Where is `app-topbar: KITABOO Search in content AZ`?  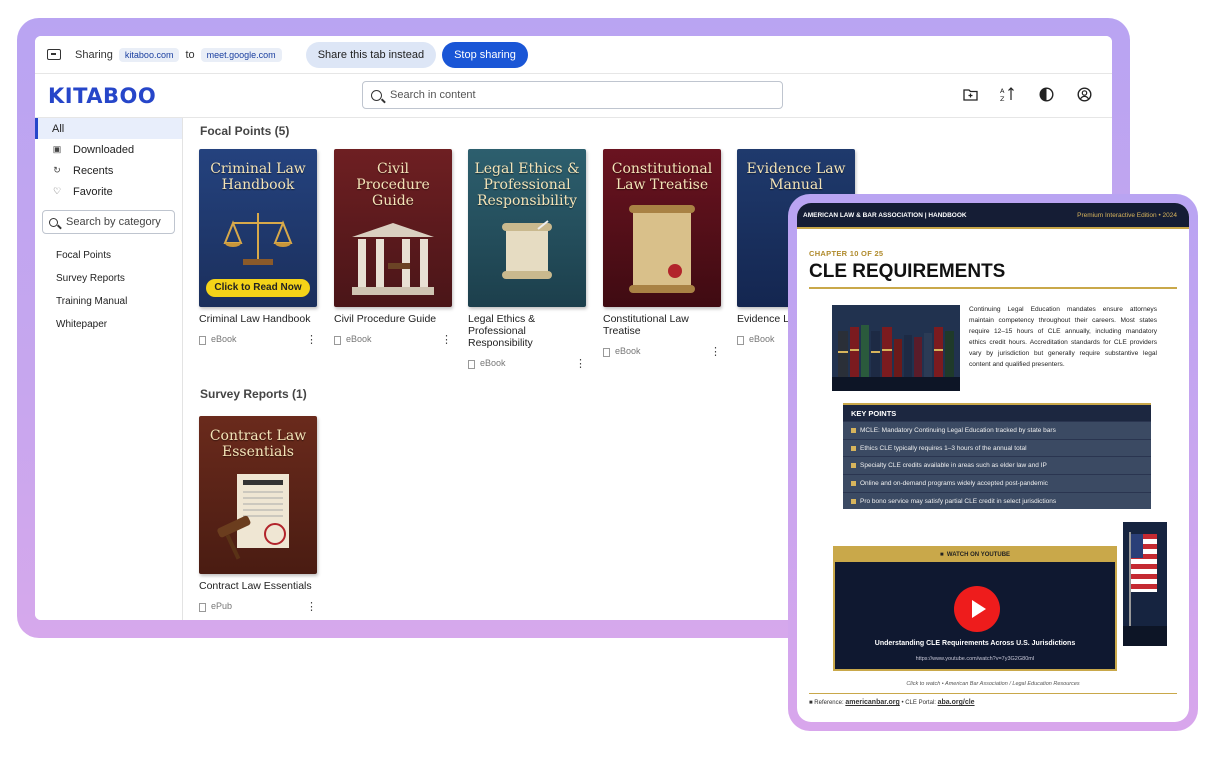
app-topbar: KITABOO Search in content AZ is located at coordinates (573, 96).